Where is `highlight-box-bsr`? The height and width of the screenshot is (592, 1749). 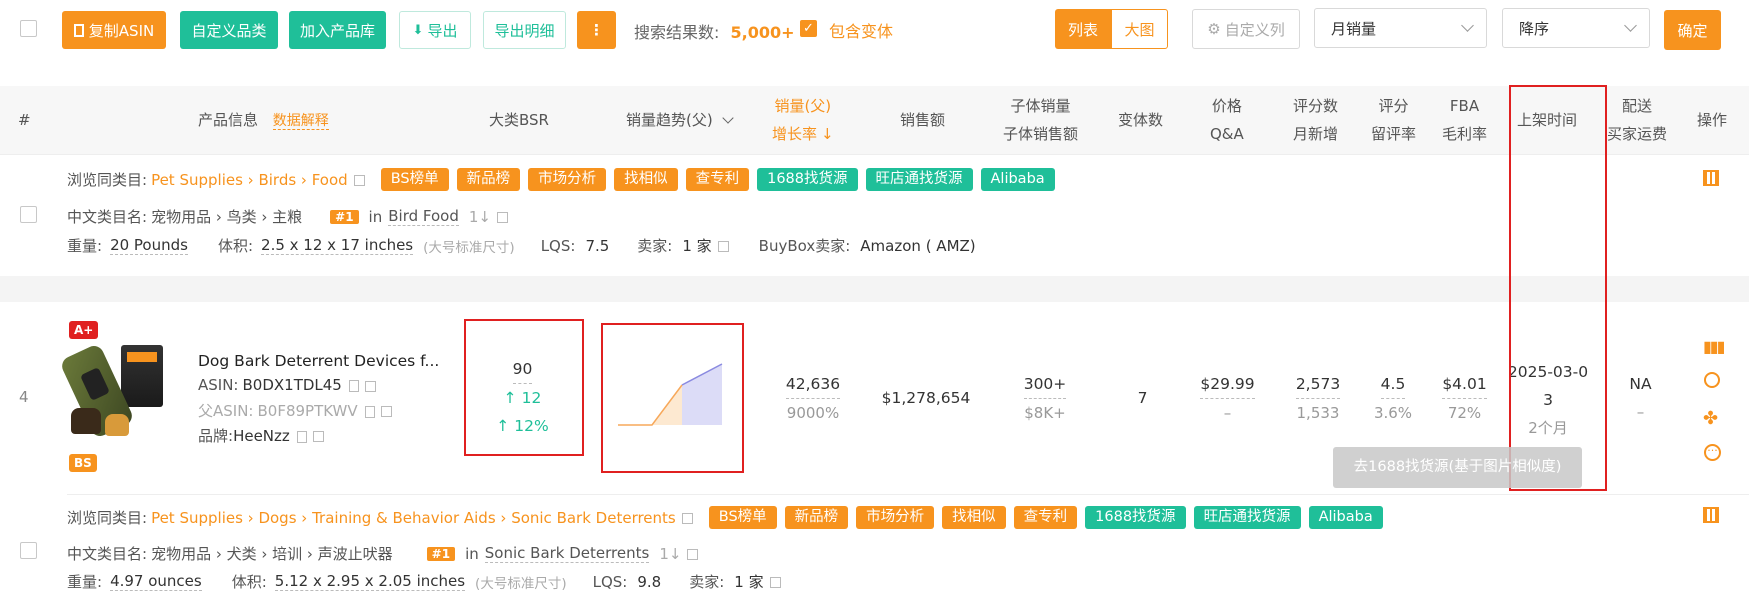 highlight-box-bsr is located at coordinates (524, 387).